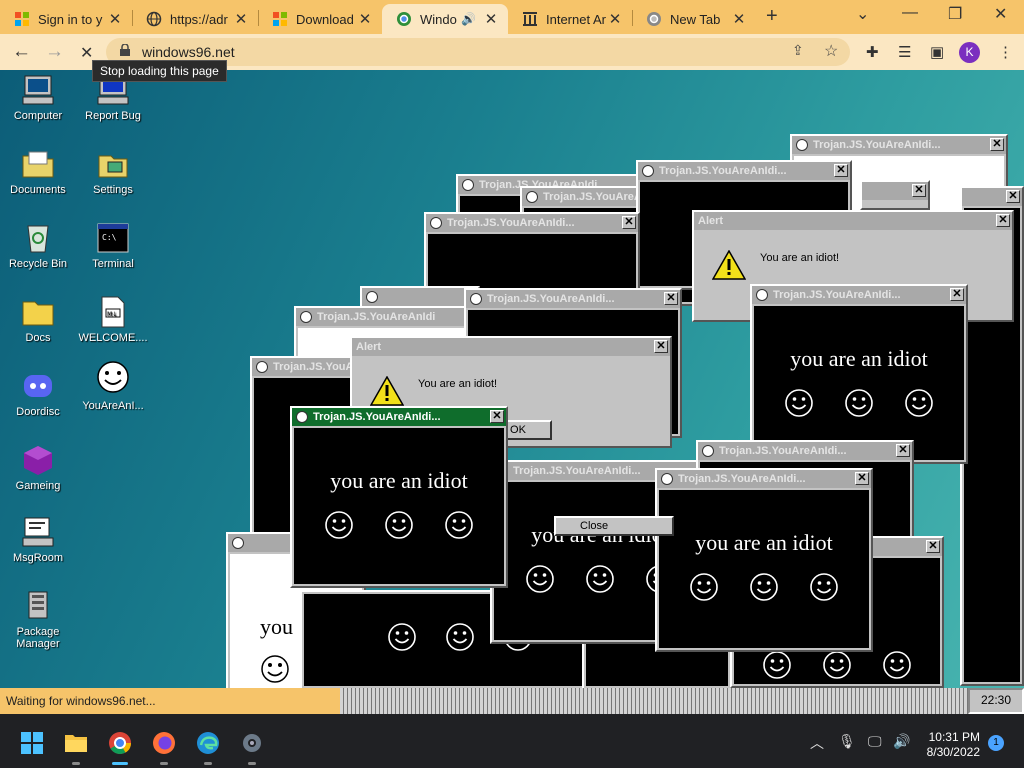 The height and width of the screenshot is (768, 1024). I want to click on desktop-icon-computer: Computer, so click(38, 98).